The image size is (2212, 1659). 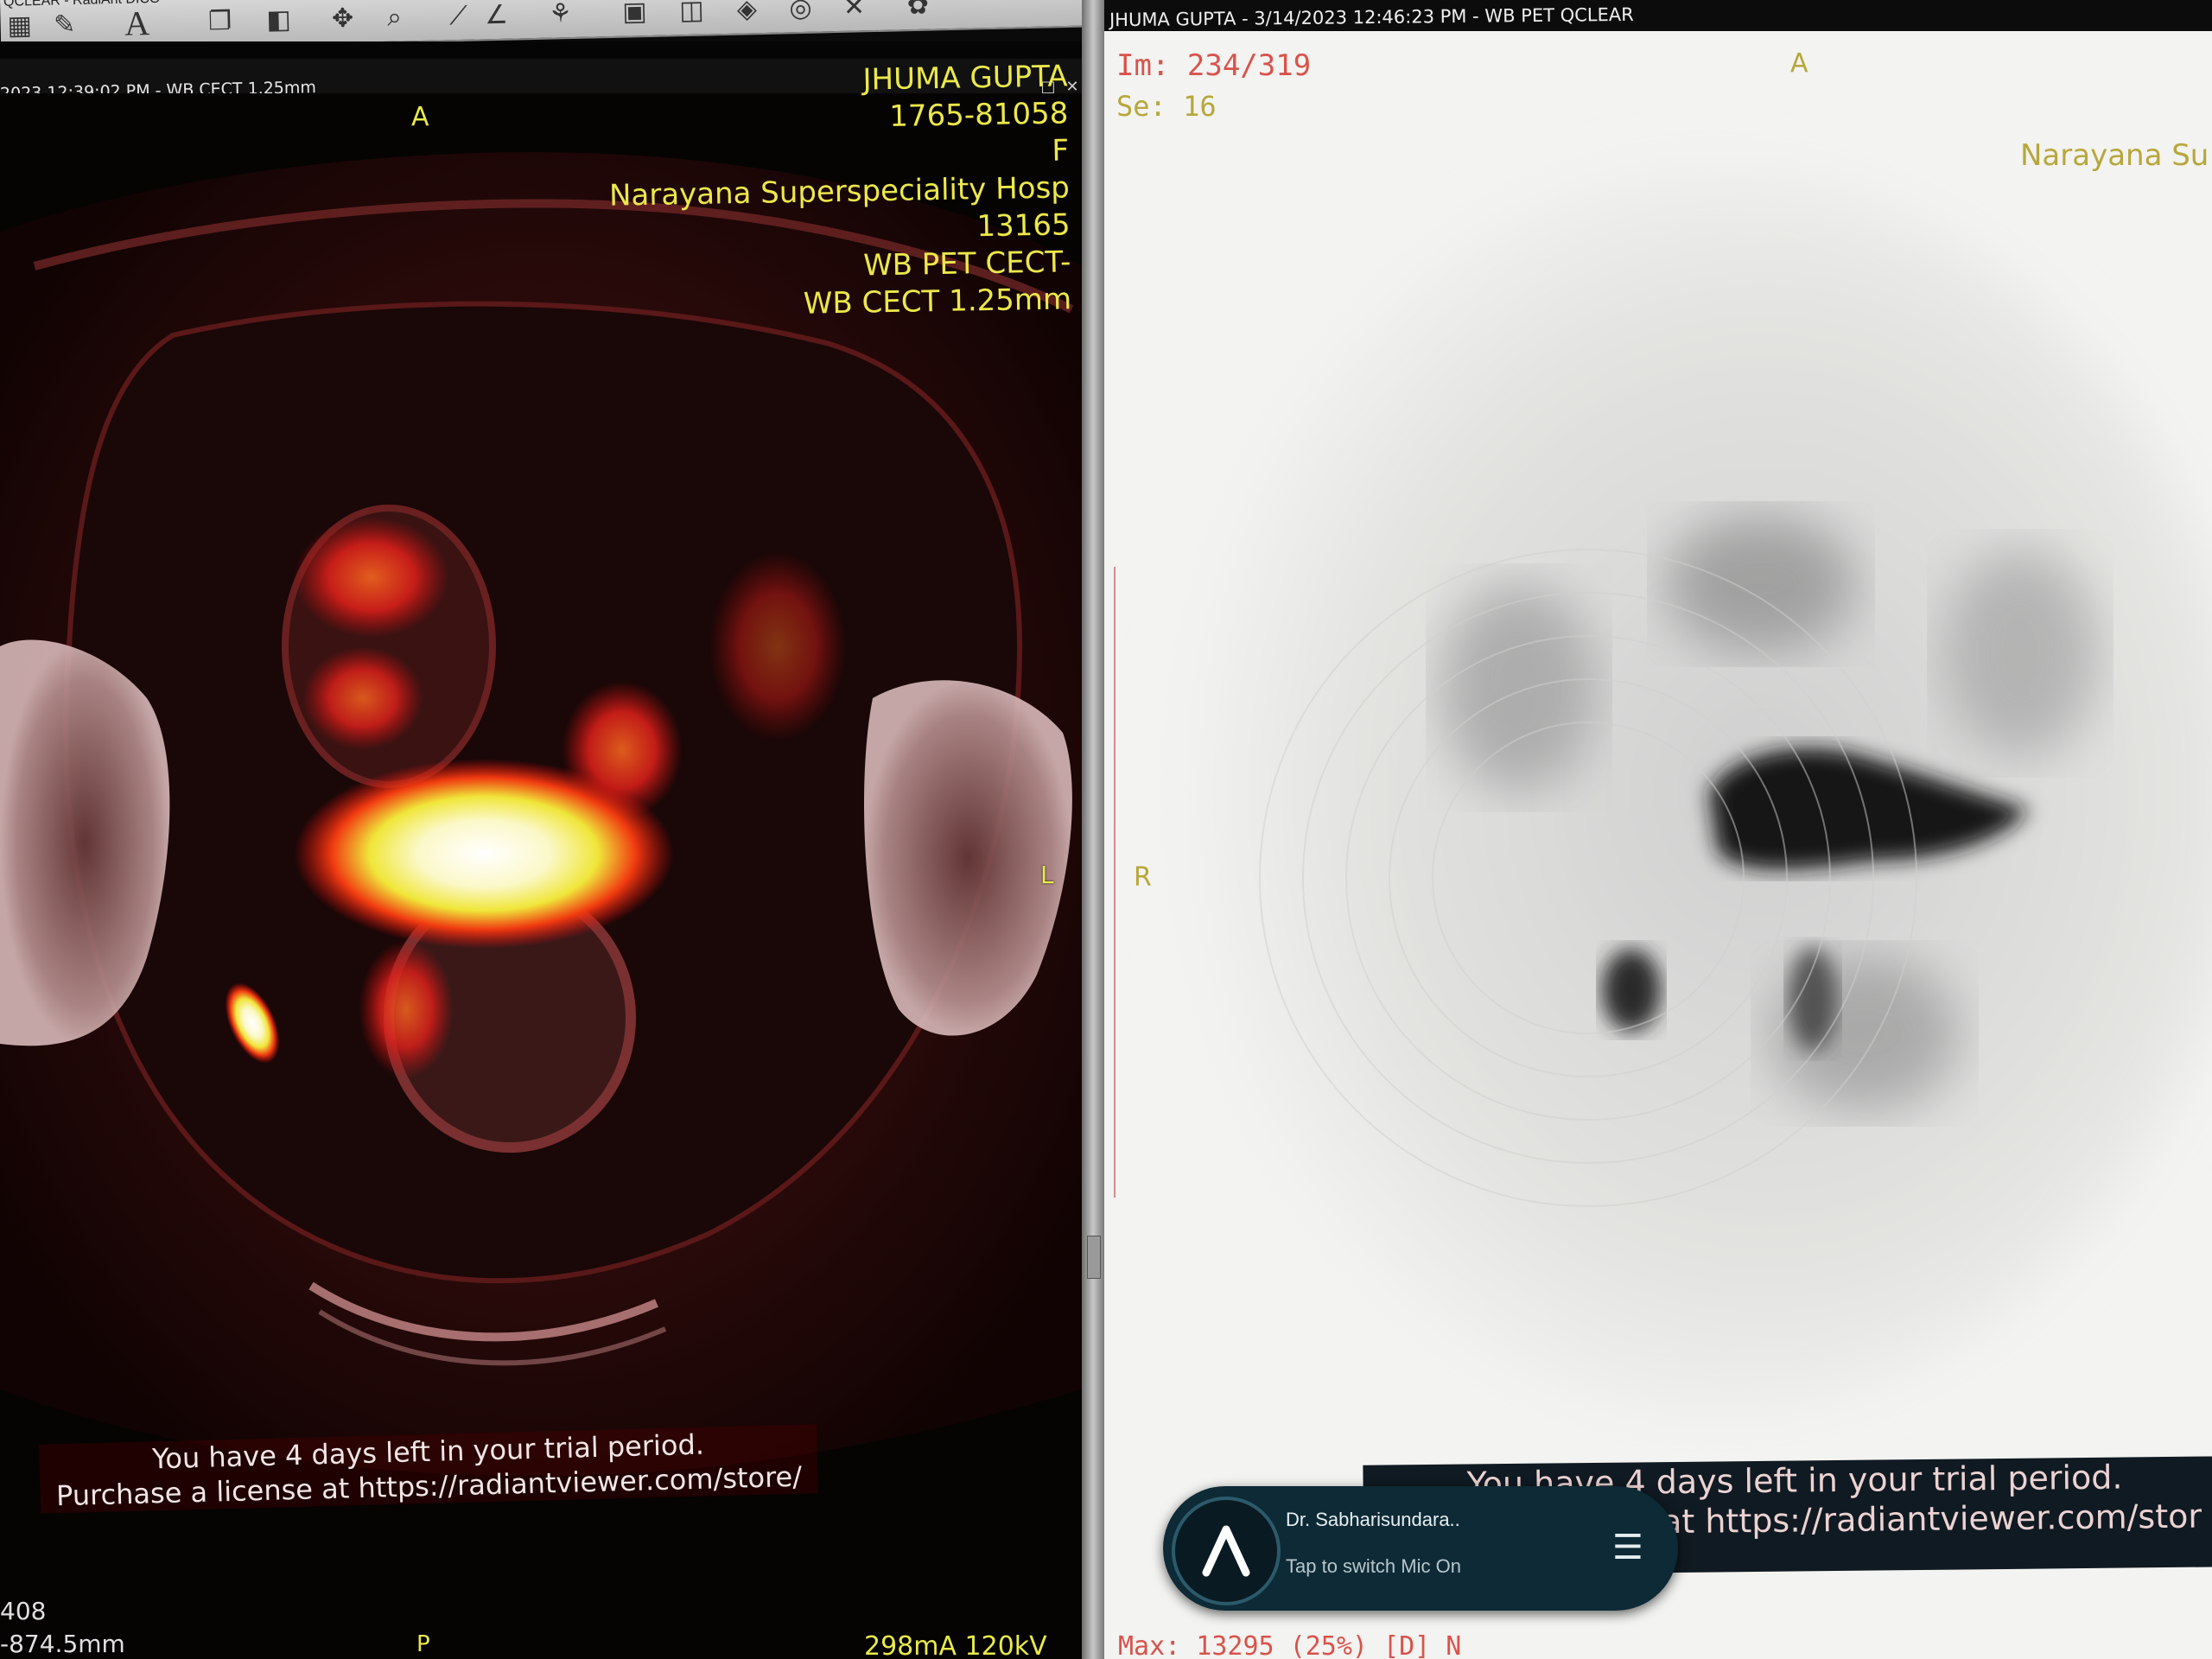 I want to click on fusion-icon: ⚘, so click(x=560, y=15).